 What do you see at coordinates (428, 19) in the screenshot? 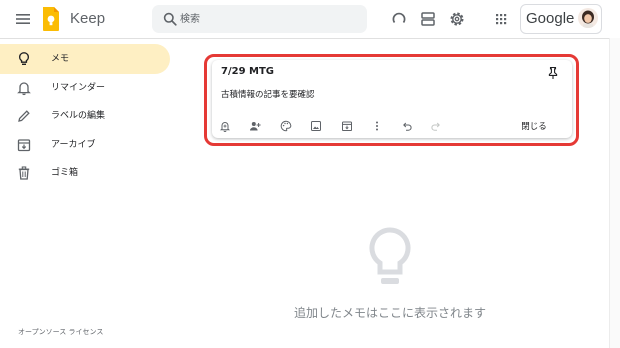
I see `list-view-icon` at bounding box center [428, 19].